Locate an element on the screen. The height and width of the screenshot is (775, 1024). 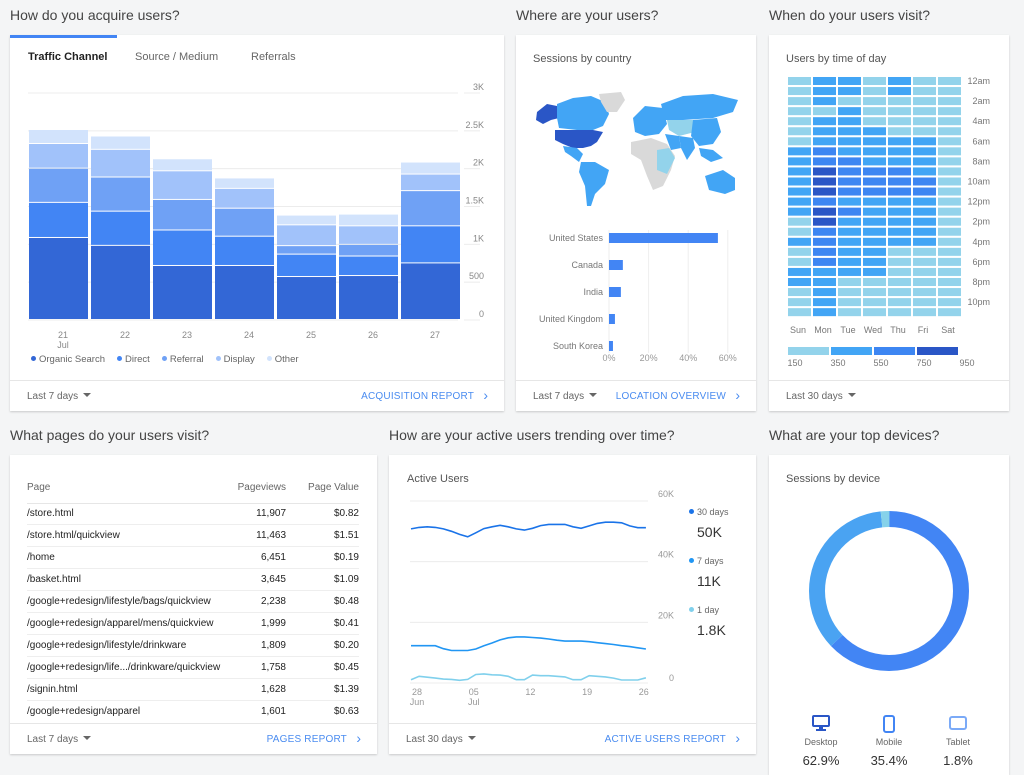
page-cell: /signin.html is located at coordinates (131, 689).